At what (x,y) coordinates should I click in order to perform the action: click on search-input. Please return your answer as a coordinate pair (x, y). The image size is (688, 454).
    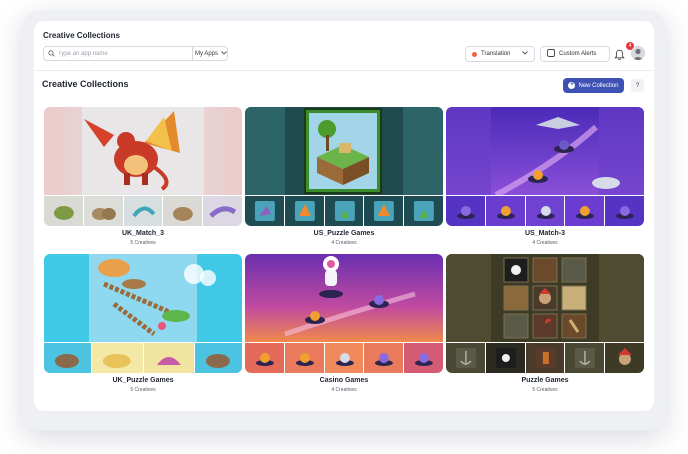
    Looking at the image, I should click on (117, 53).